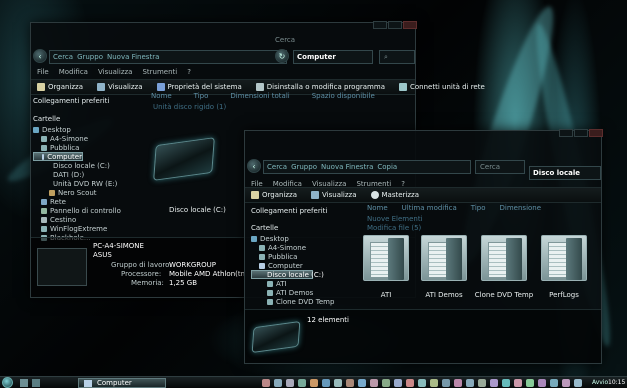  I want to click on col-tipo: Tipo, so click(478, 208).